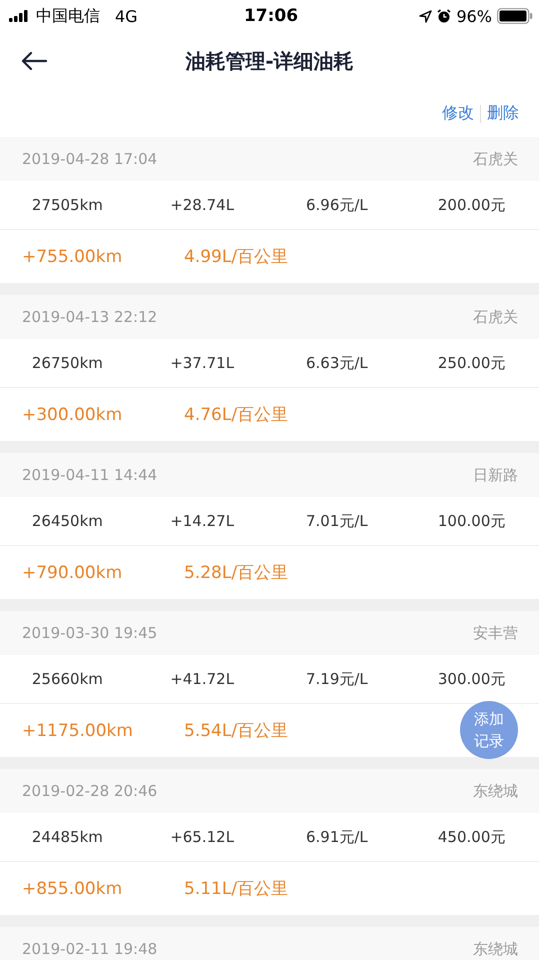 This screenshot has height=960, width=539. Describe the element at coordinates (336, 521) in the screenshot. I see `fuel-price: 7.01元/L` at that location.